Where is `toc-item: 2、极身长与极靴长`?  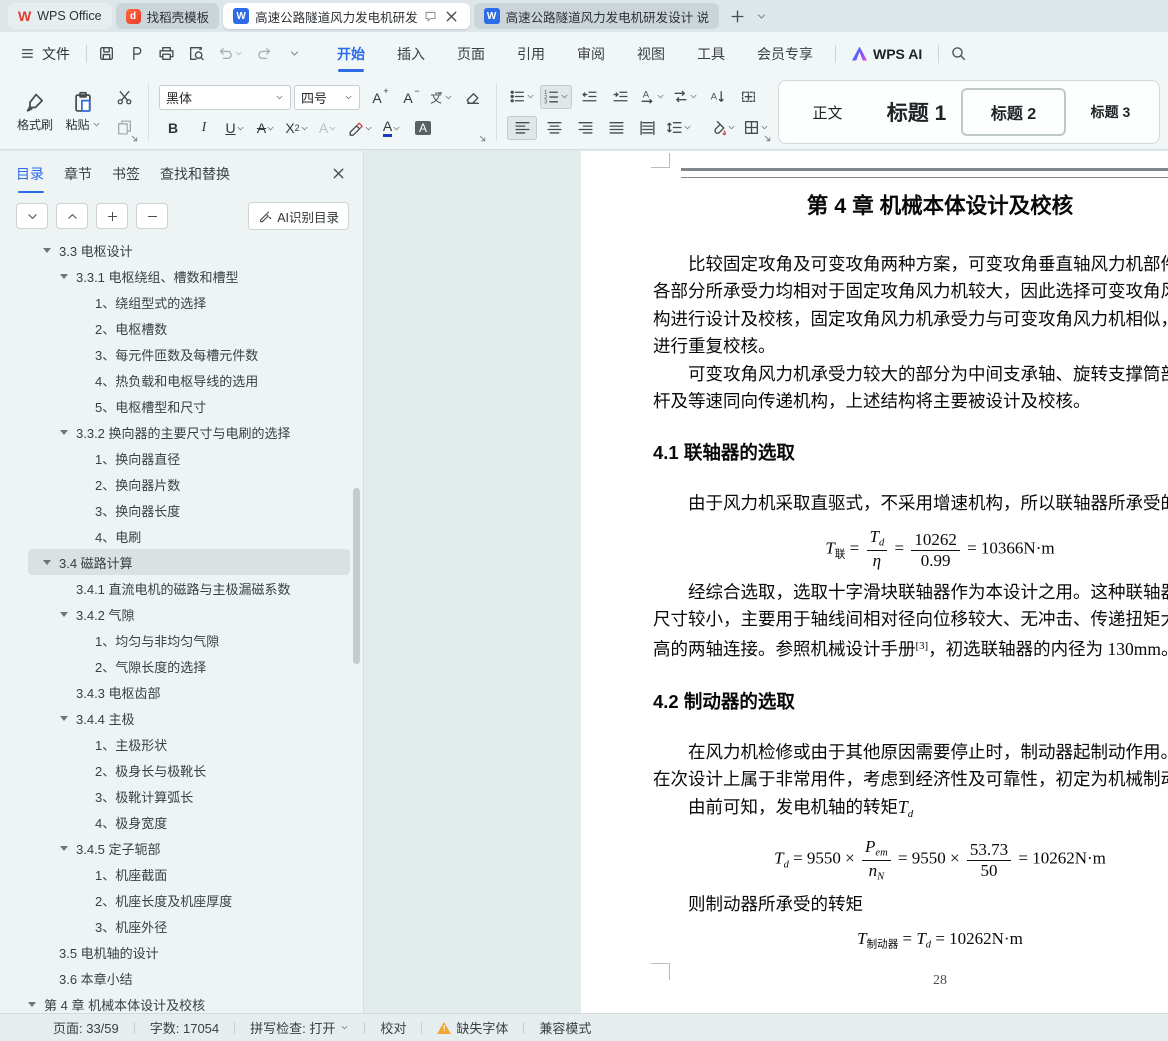 toc-item: 2、极身长与极靴长 is located at coordinates (189, 770).